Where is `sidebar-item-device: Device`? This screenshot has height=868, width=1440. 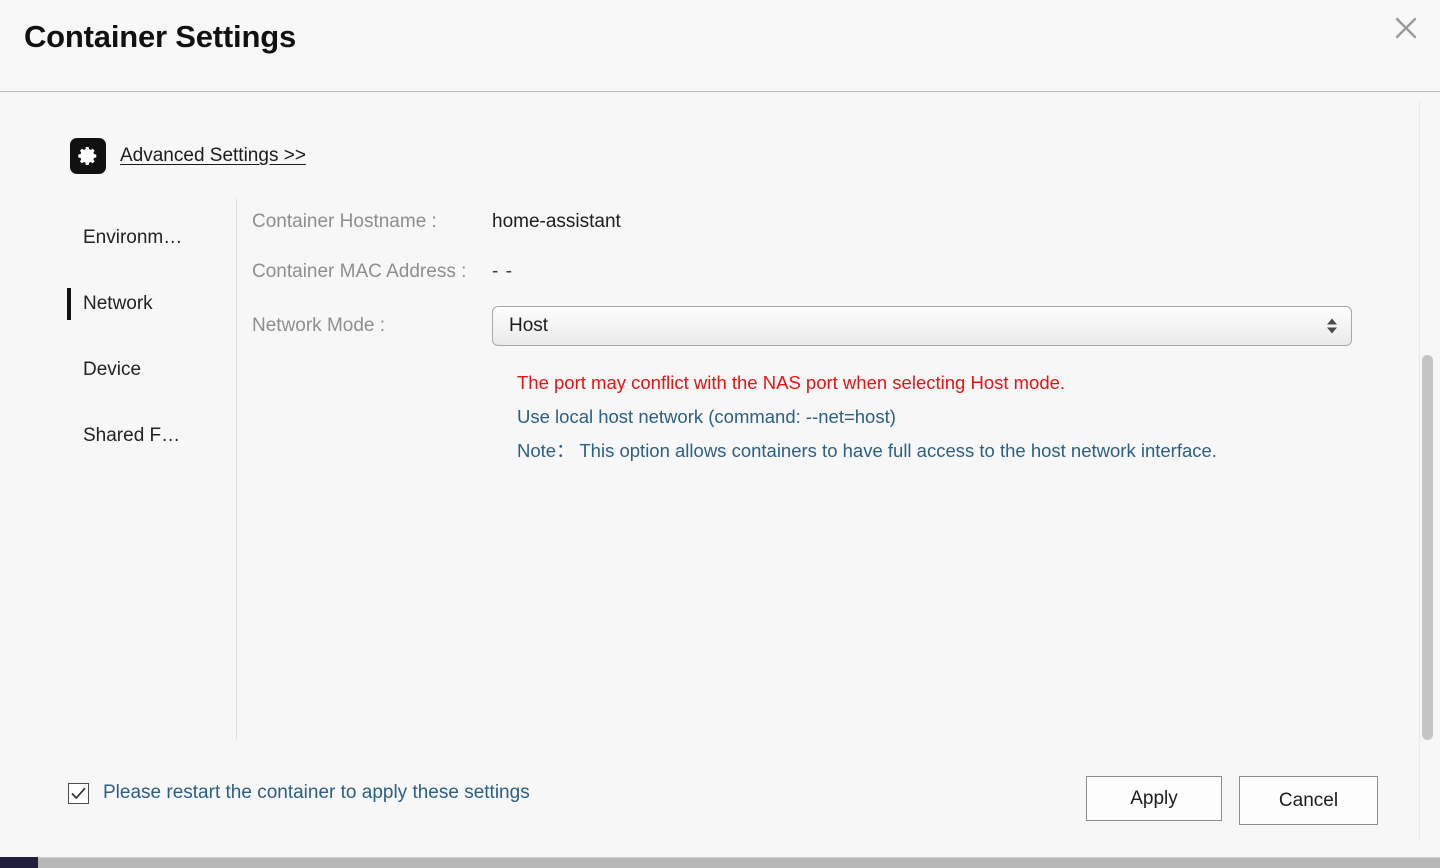
sidebar-item-device: Device is located at coordinates (148, 370).